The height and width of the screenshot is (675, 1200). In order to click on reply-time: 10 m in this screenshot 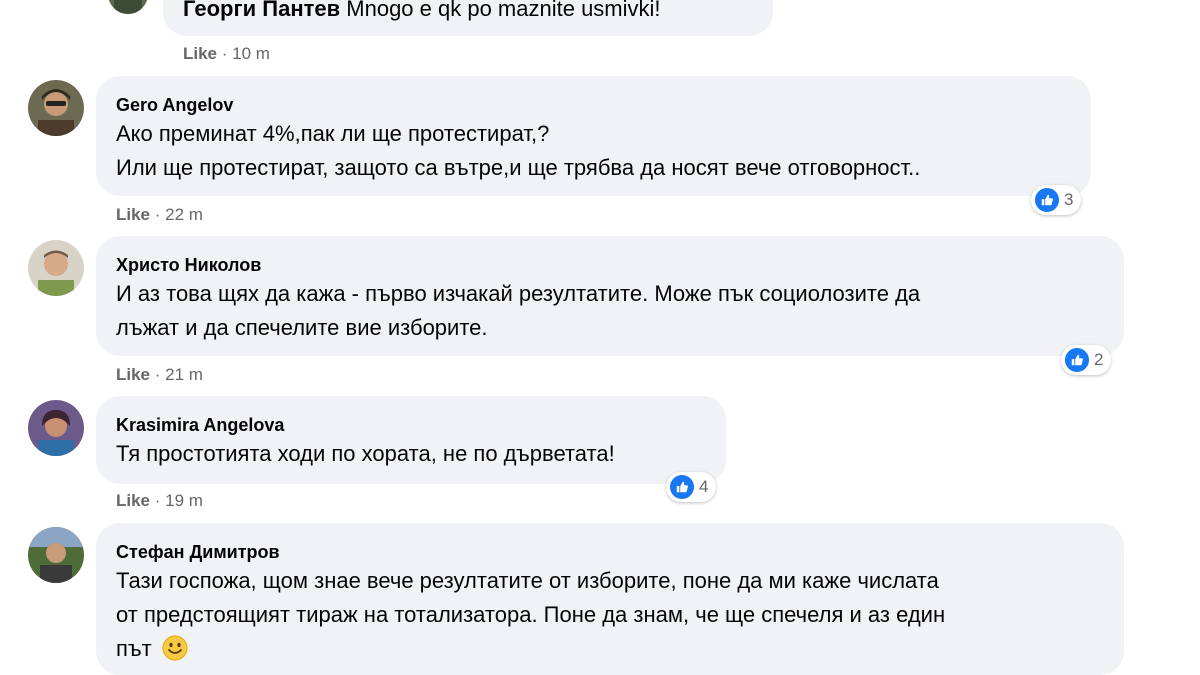, I will do `click(251, 53)`.